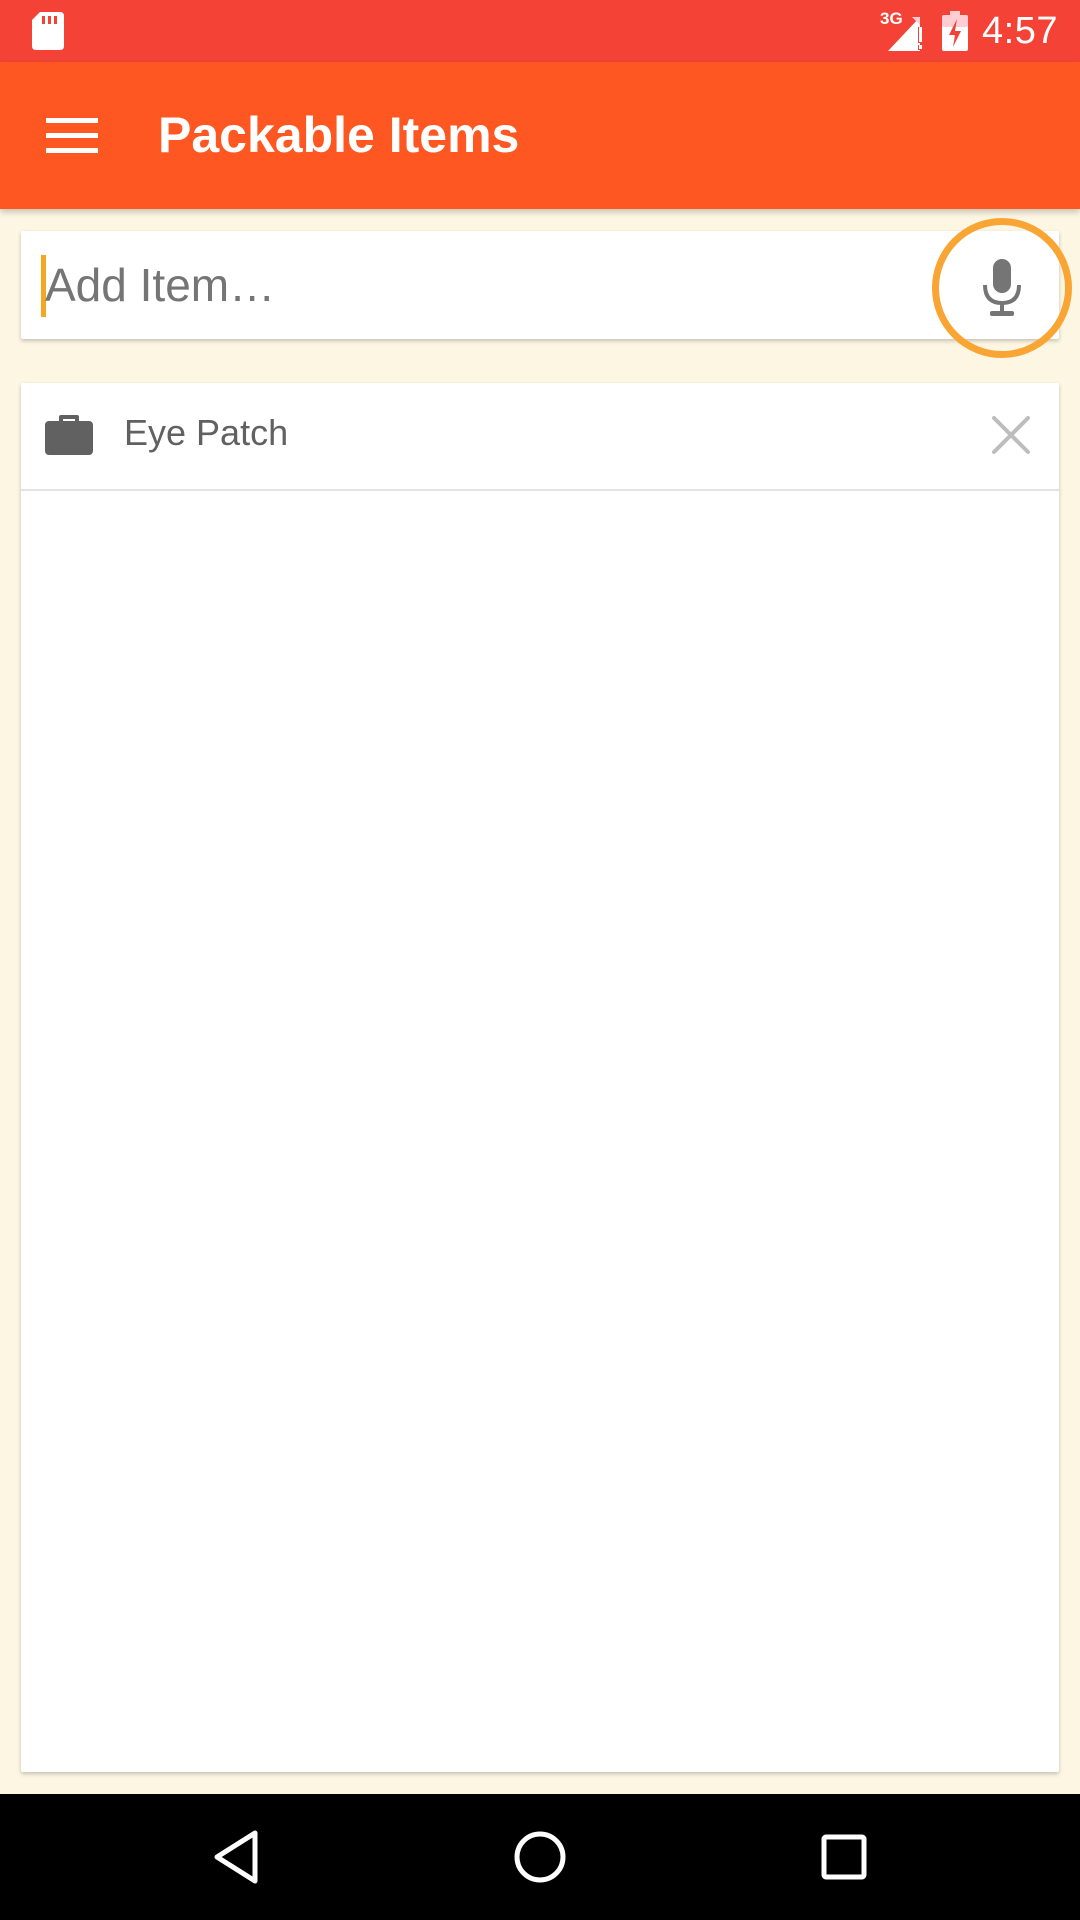 The image size is (1080, 1920). I want to click on home-button, so click(540, 1857).